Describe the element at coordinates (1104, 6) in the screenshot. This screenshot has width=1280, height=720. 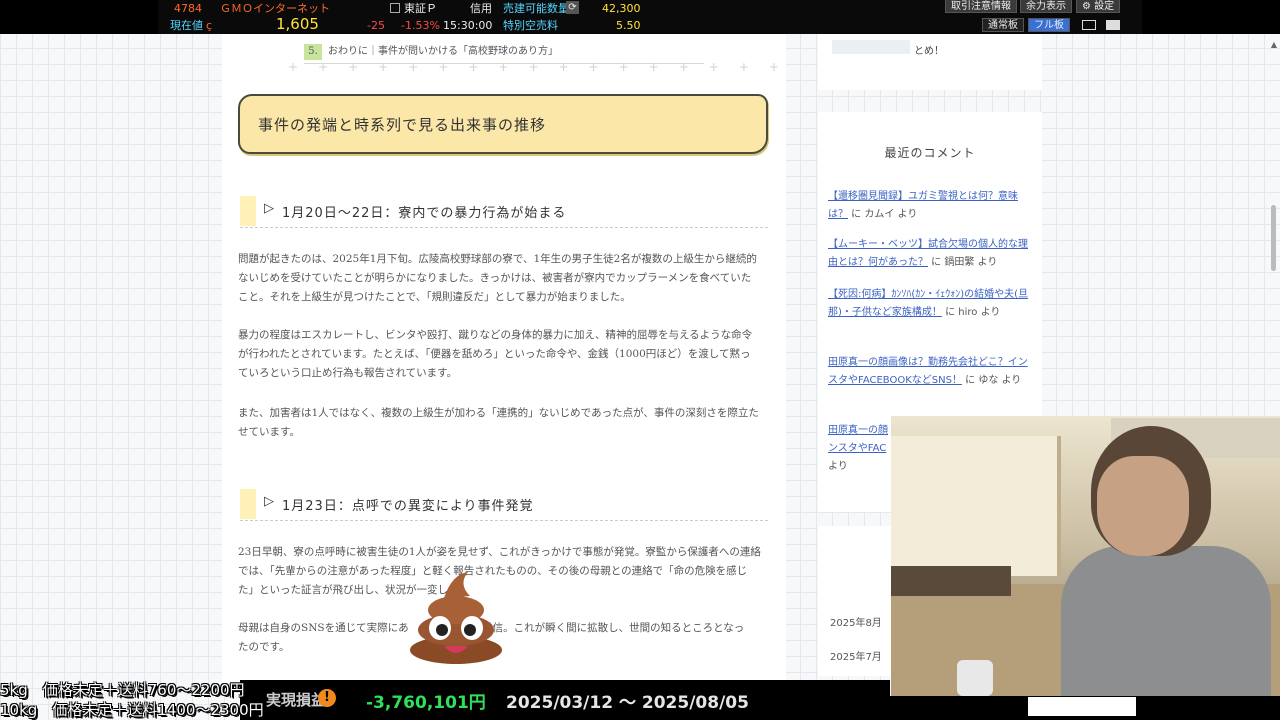
I see `settings-label: 設定` at that location.